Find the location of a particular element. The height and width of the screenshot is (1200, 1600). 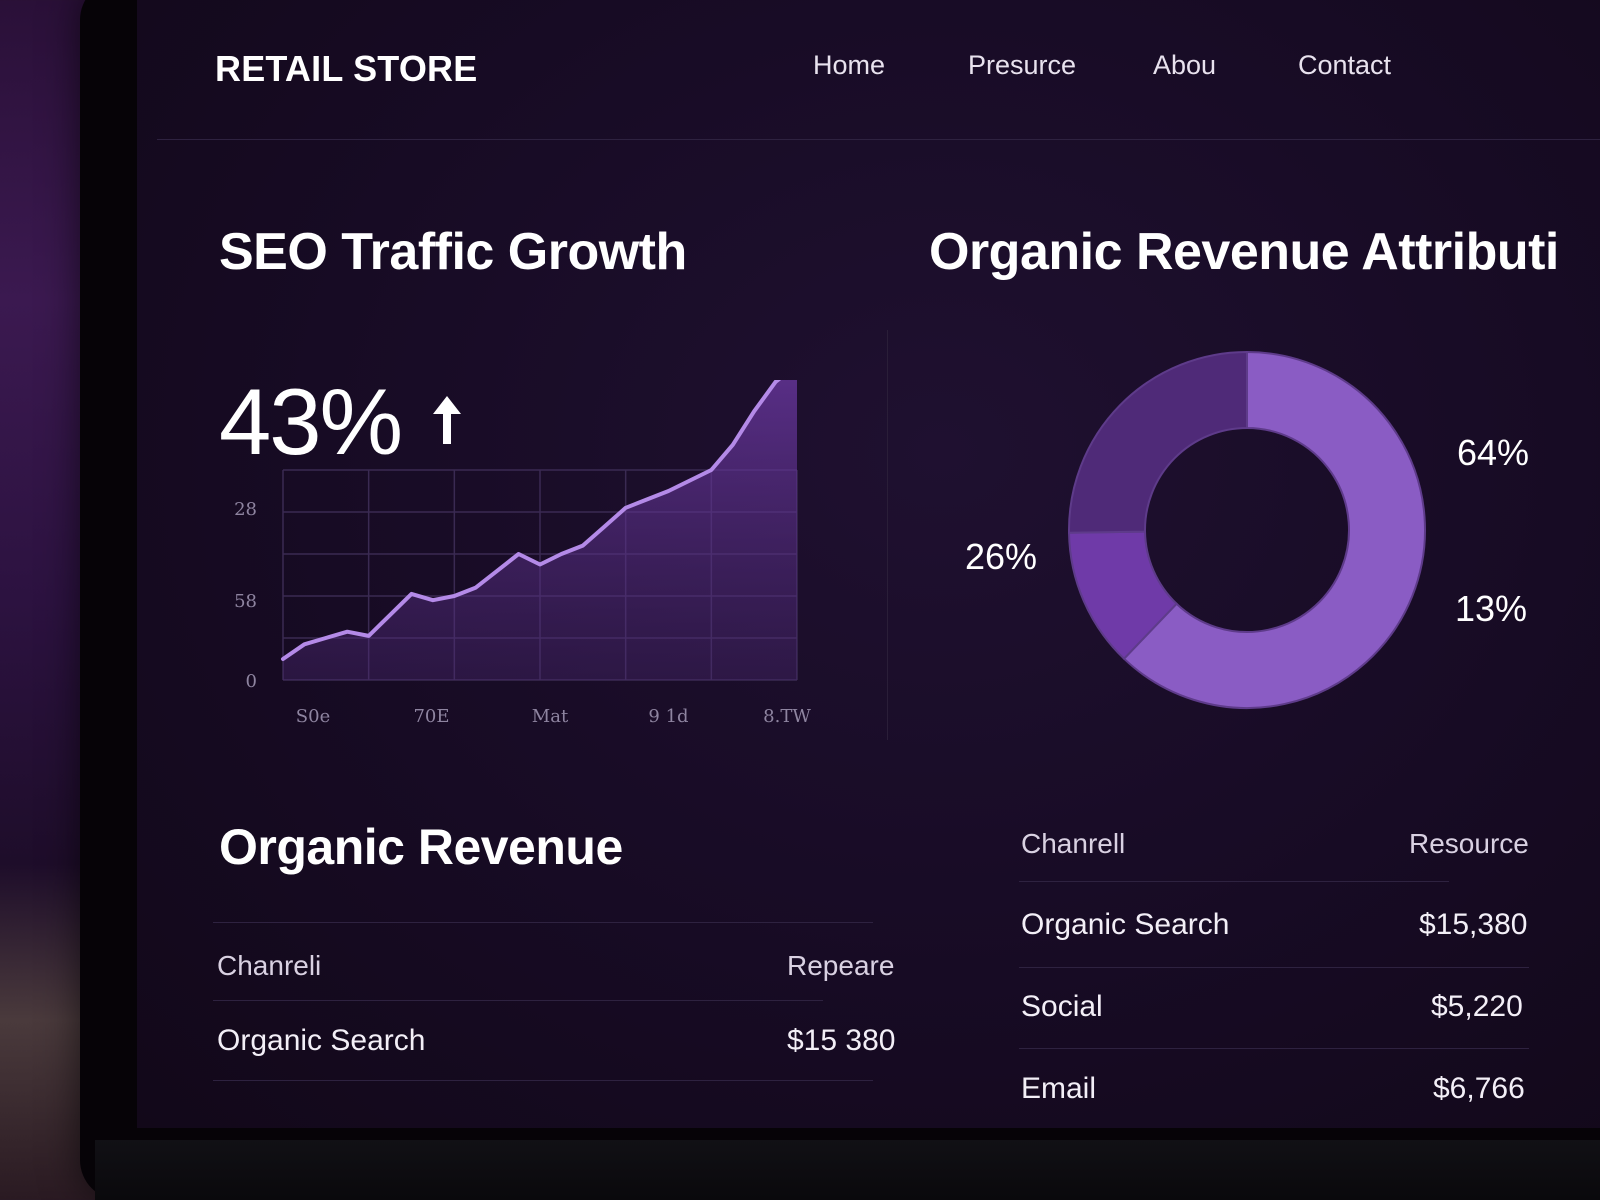

revenue-header-value: Repeare is located at coordinates (841, 965).